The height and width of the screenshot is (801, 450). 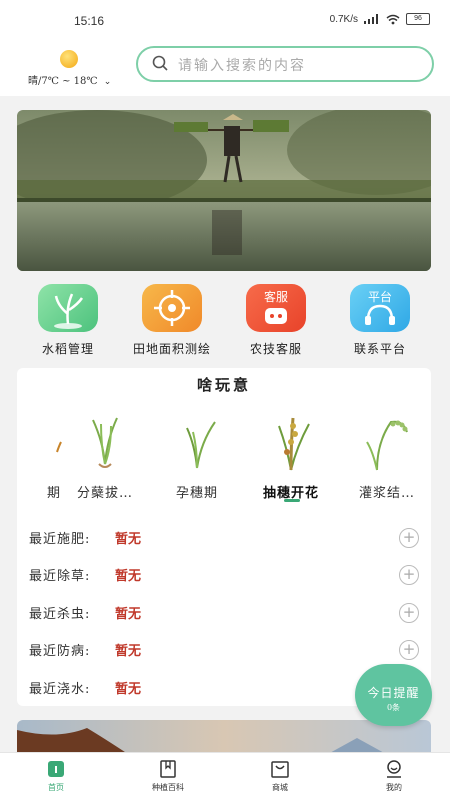 I want to click on search-icon, so click(x=160, y=63).